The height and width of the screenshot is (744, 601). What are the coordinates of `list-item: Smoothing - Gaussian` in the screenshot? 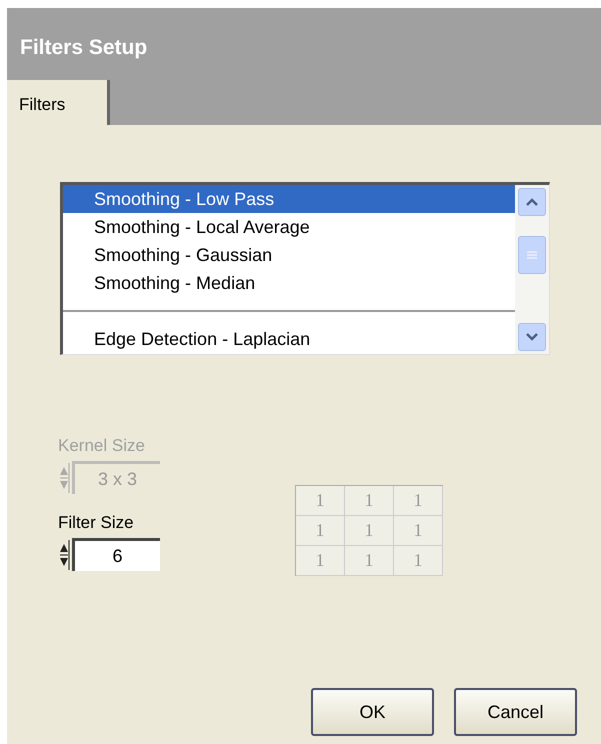 It's located at (289, 255).